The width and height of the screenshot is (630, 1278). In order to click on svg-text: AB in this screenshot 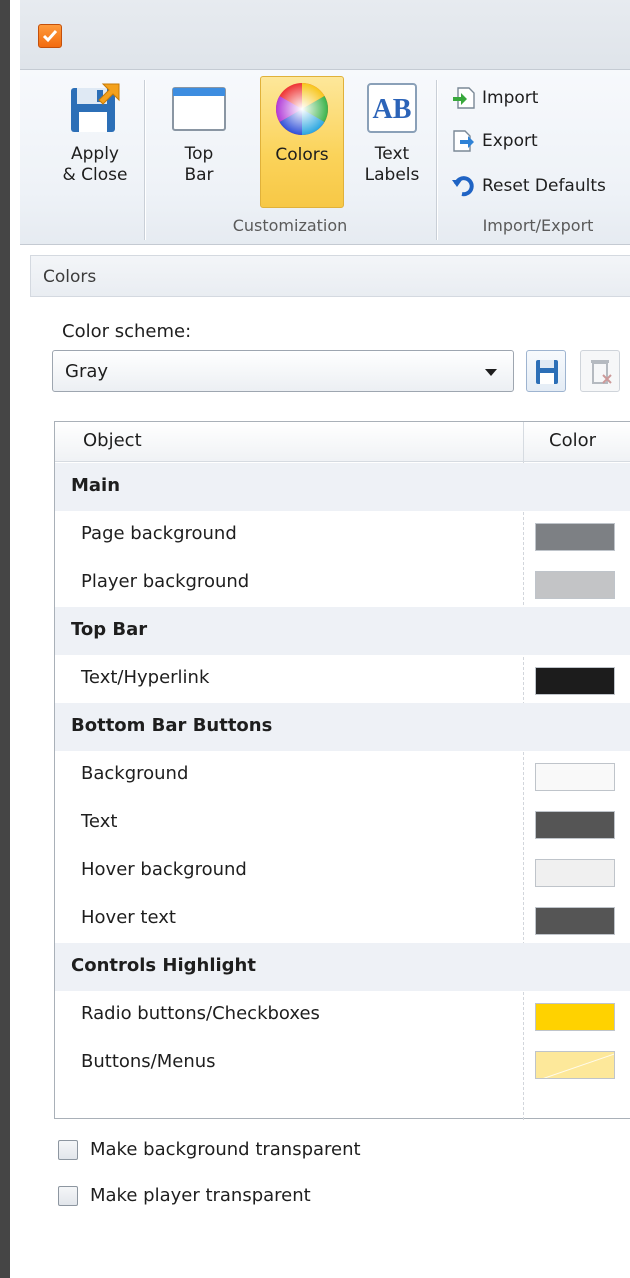, I will do `click(392, 109)`.